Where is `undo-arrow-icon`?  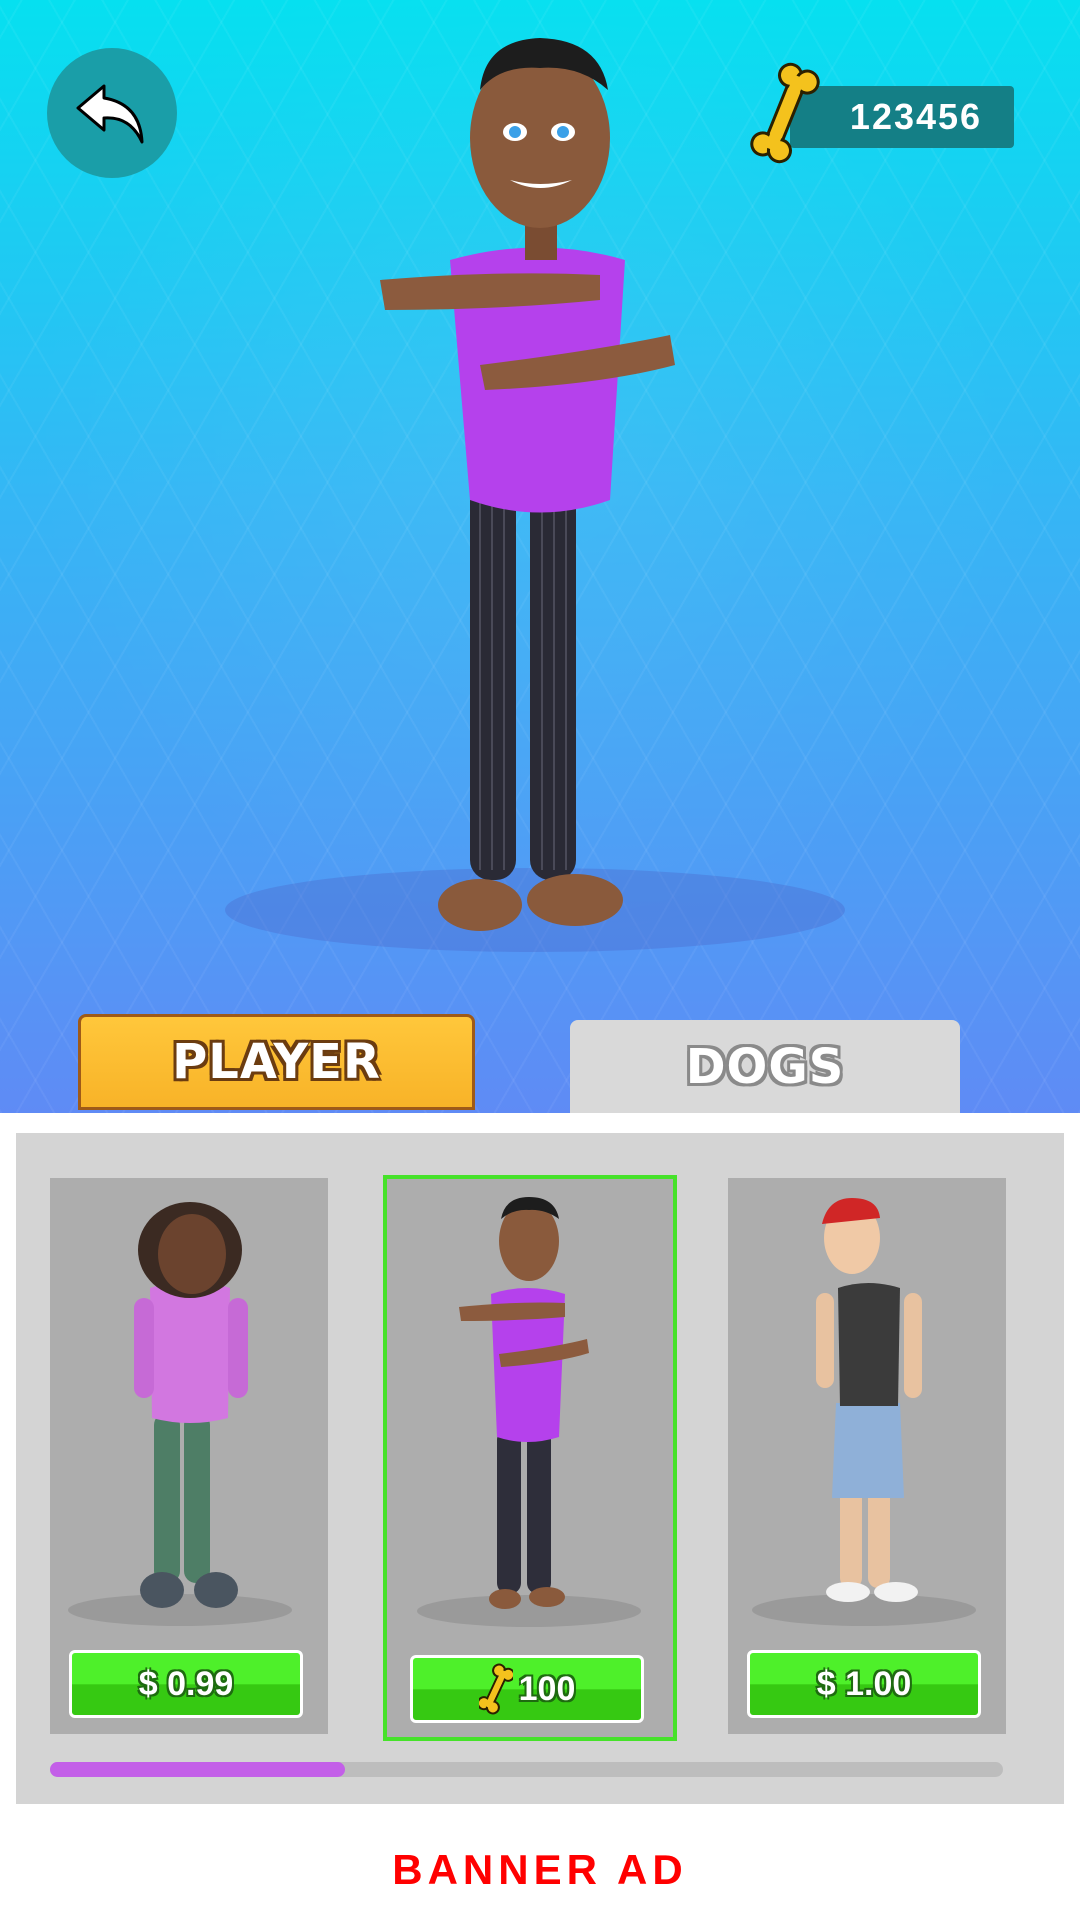
undo-arrow-icon is located at coordinates (110, 114).